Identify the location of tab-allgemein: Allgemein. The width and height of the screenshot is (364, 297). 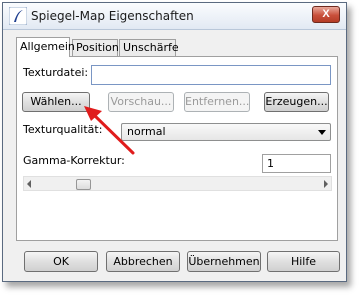
(45, 47).